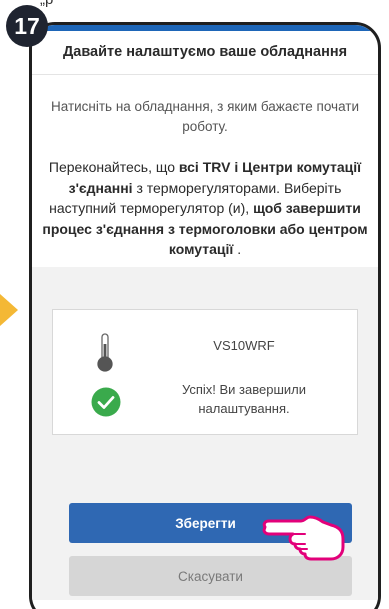 This screenshot has height=609, width=389. I want to click on pointer-arrow-icon, so click(9, 310).